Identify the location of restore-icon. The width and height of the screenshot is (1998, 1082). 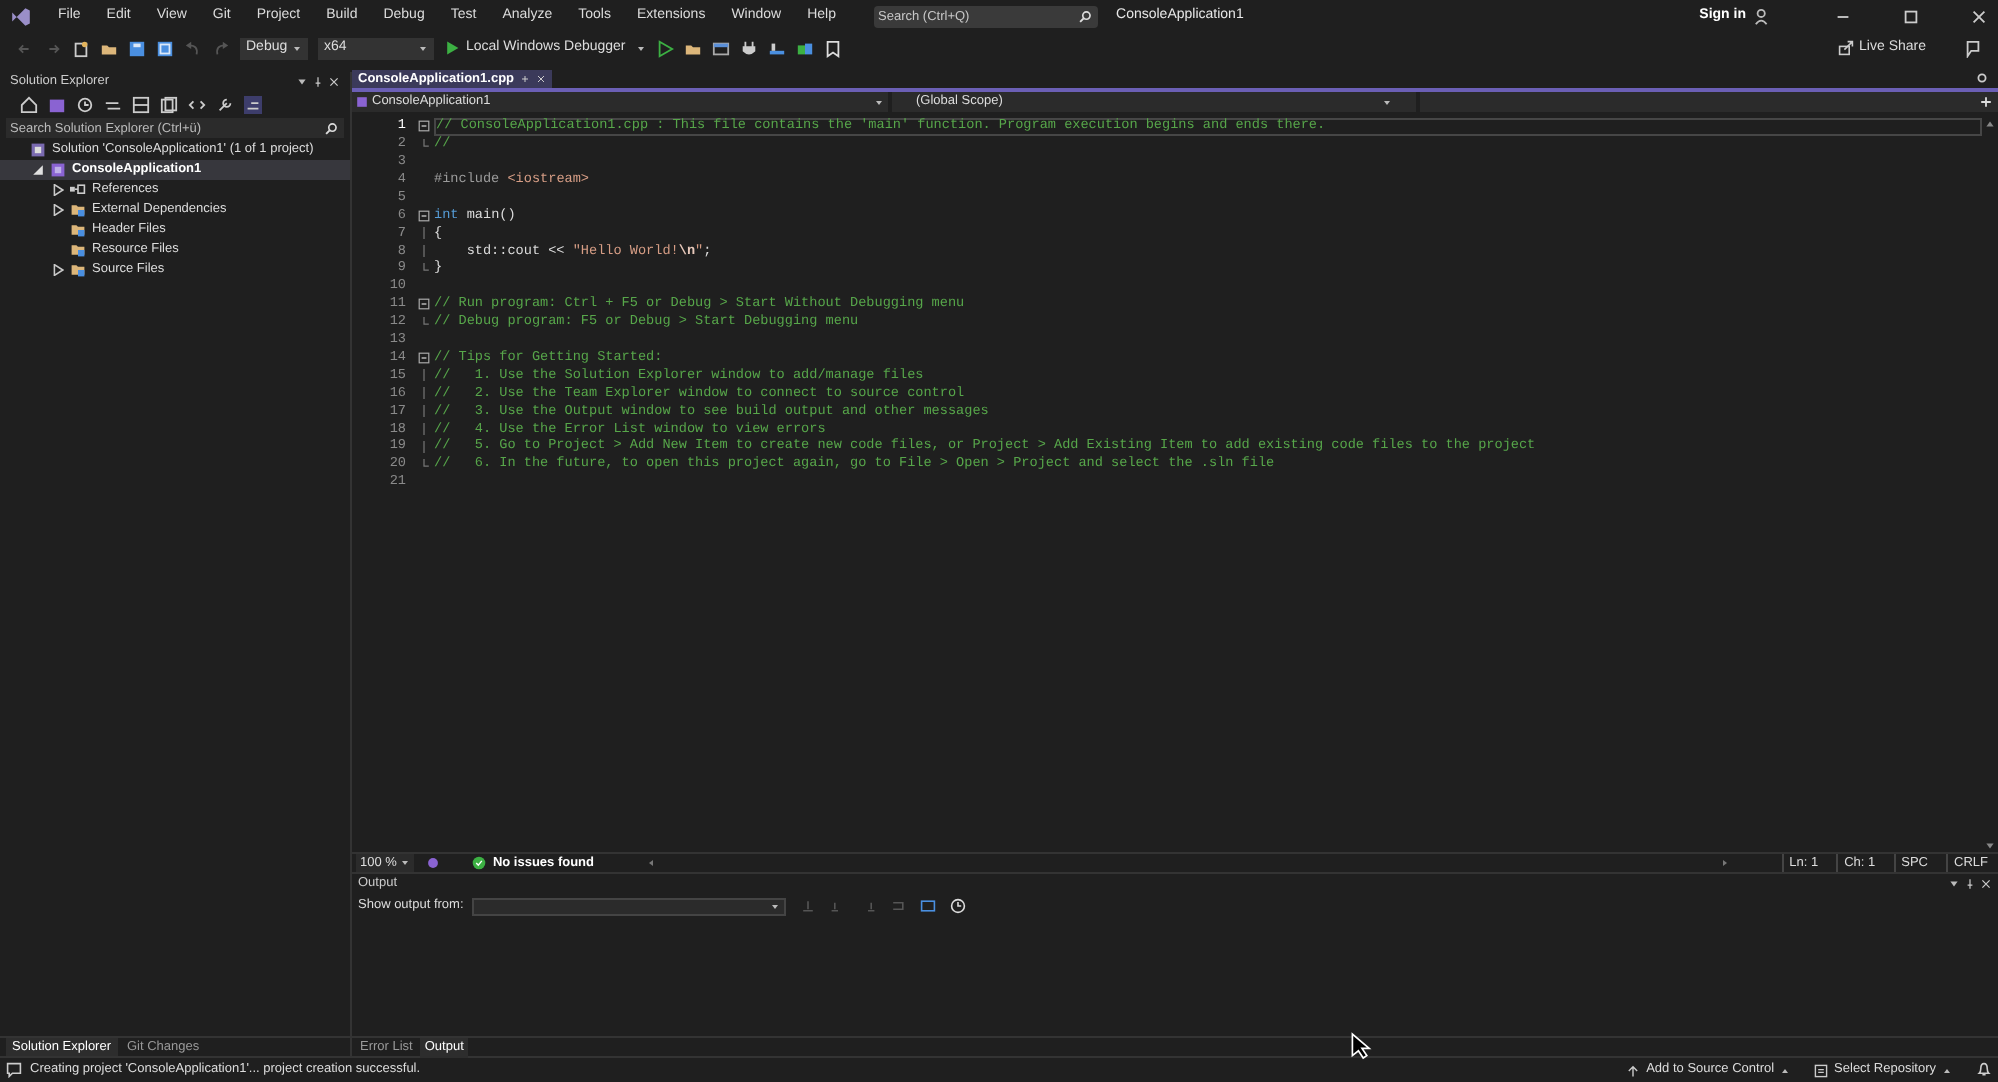
(1911, 16).